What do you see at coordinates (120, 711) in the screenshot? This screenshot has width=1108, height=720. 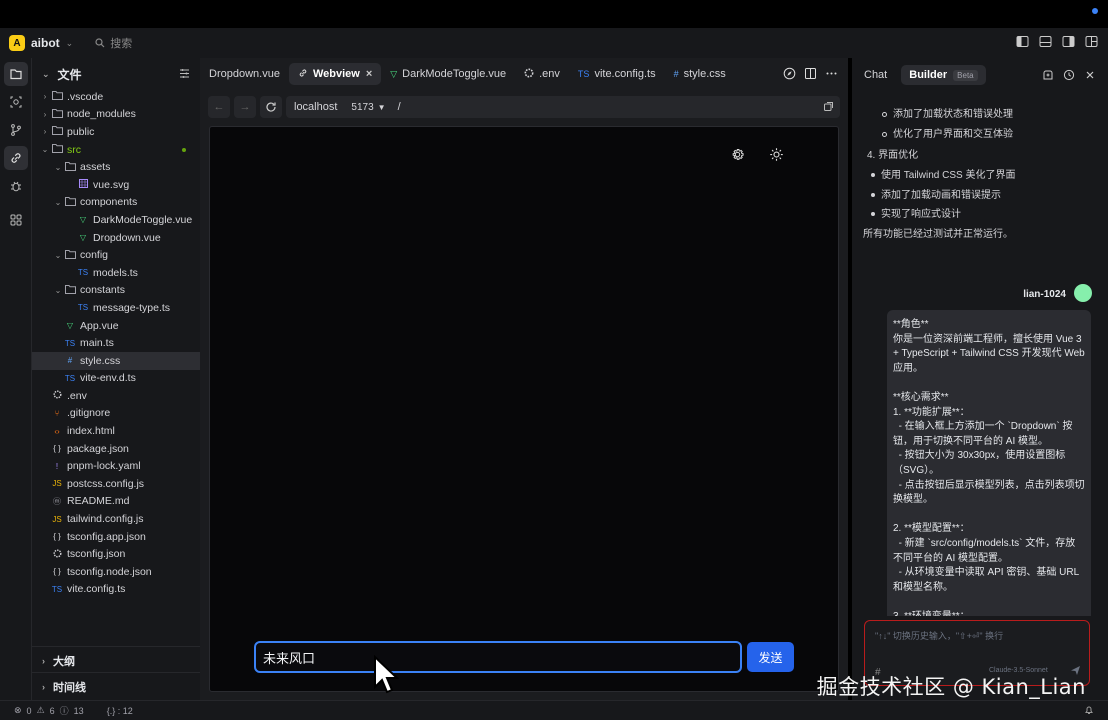 I see `cursor-position: {.} : 12` at bounding box center [120, 711].